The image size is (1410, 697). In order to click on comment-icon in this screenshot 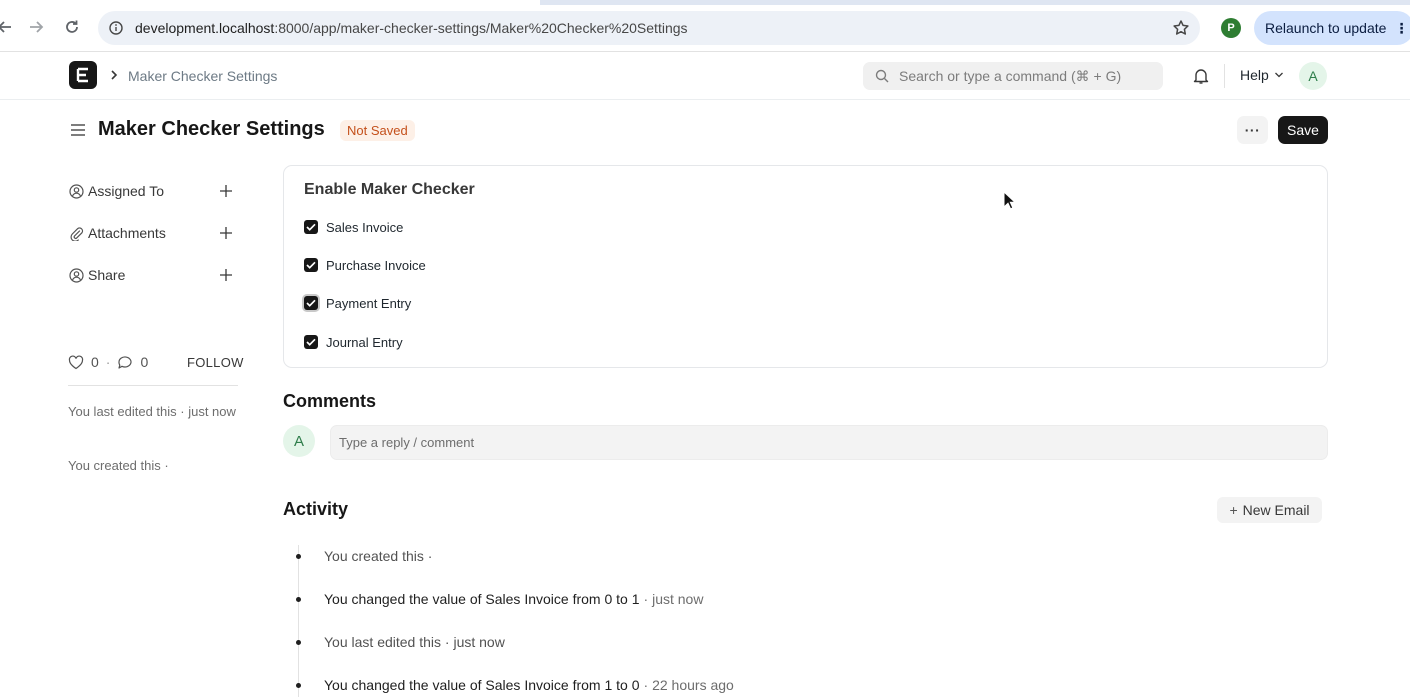, I will do `click(125, 362)`.